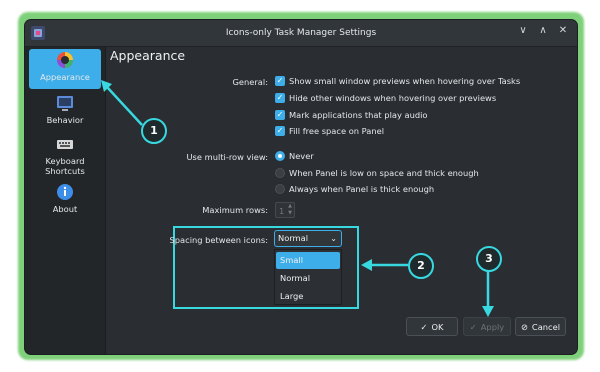  What do you see at coordinates (421, 266) in the screenshot?
I see `callout-2: 2` at bounding box center [421, 266].